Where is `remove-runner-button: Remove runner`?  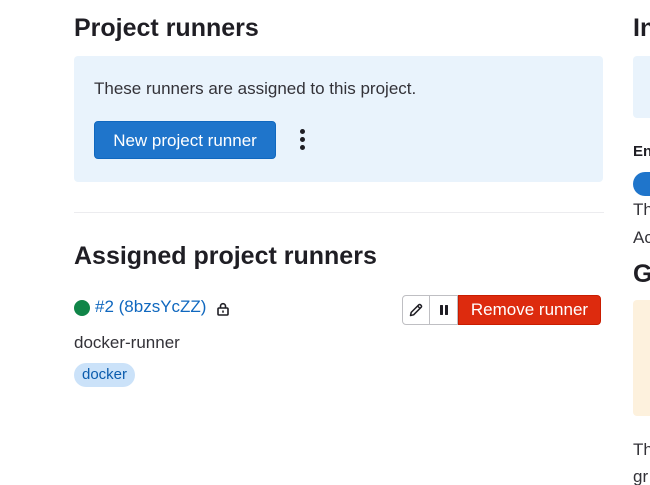
remove-runner-button: Remove runner is located at coordinates (529, 310).